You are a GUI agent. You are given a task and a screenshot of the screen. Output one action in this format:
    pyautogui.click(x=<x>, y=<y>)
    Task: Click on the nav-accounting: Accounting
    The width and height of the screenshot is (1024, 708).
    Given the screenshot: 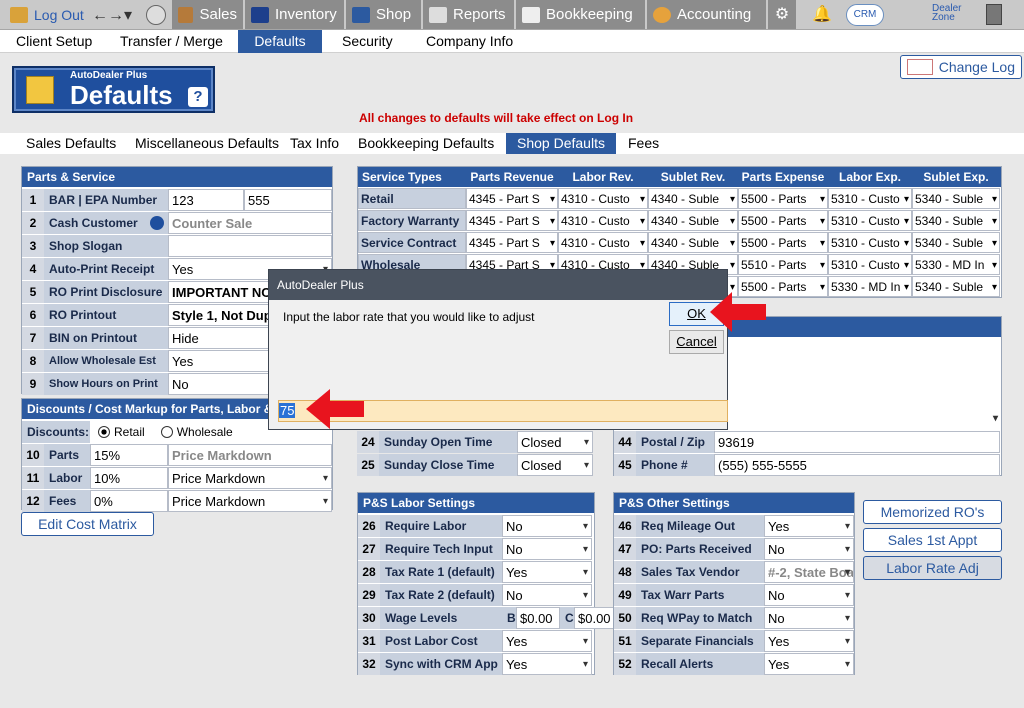 What is the action you would take?
    pyautogui.click(x=707, y=14)
    